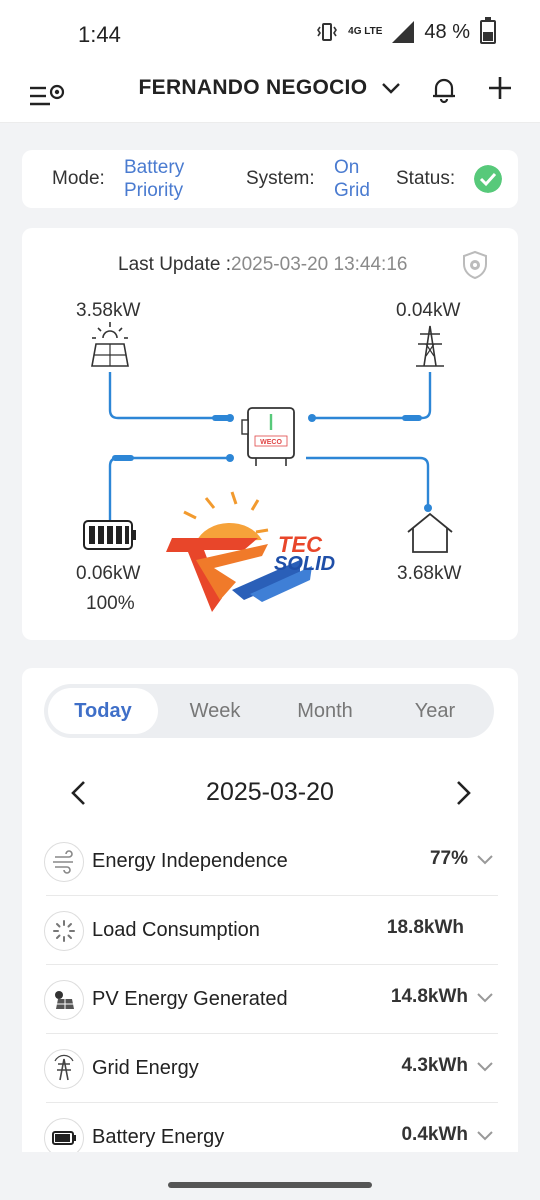 This screenshot has height=1200, width=540. I want to click on tab-today: Today, so click(103, 711).